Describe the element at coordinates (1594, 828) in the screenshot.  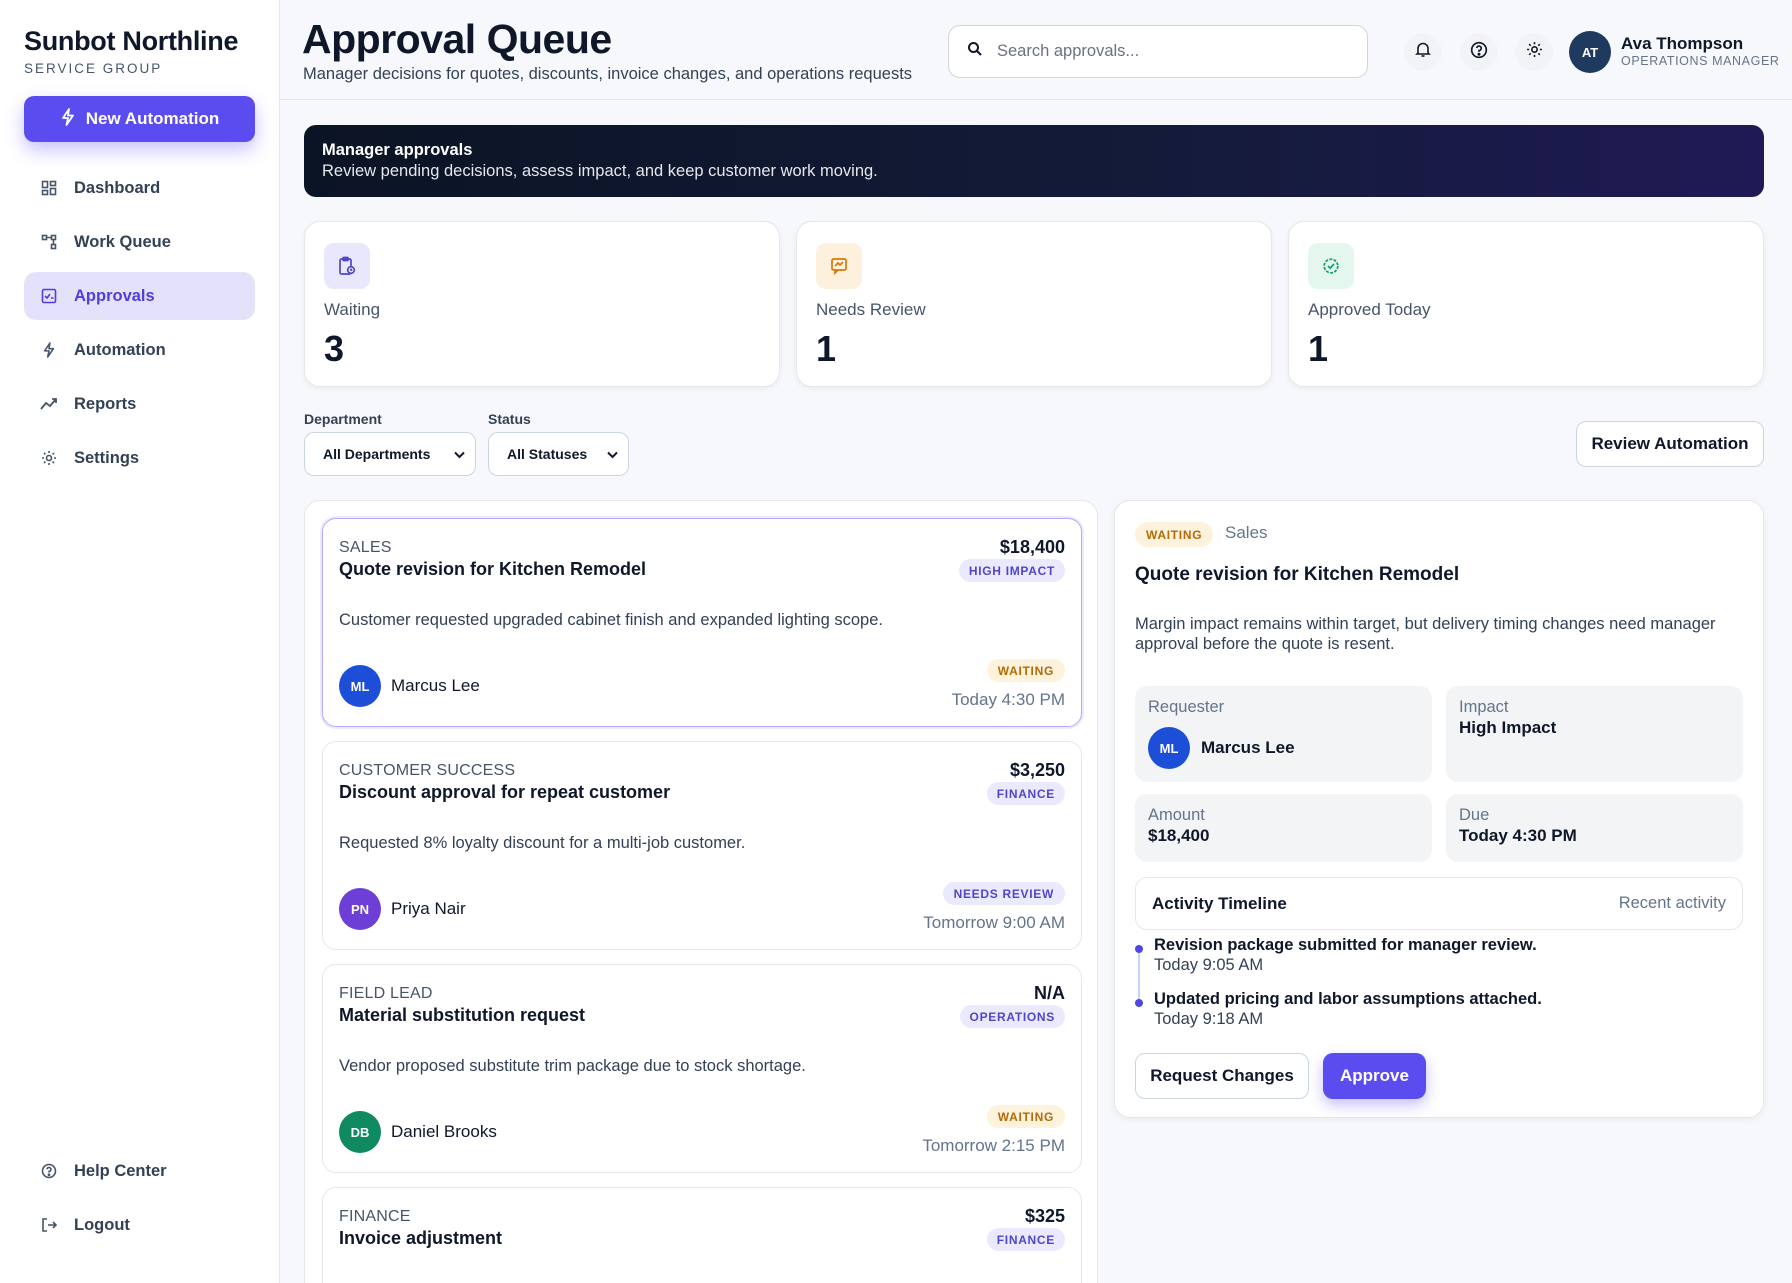
I see `due-box: Due Today 4:30 PM` at that location.